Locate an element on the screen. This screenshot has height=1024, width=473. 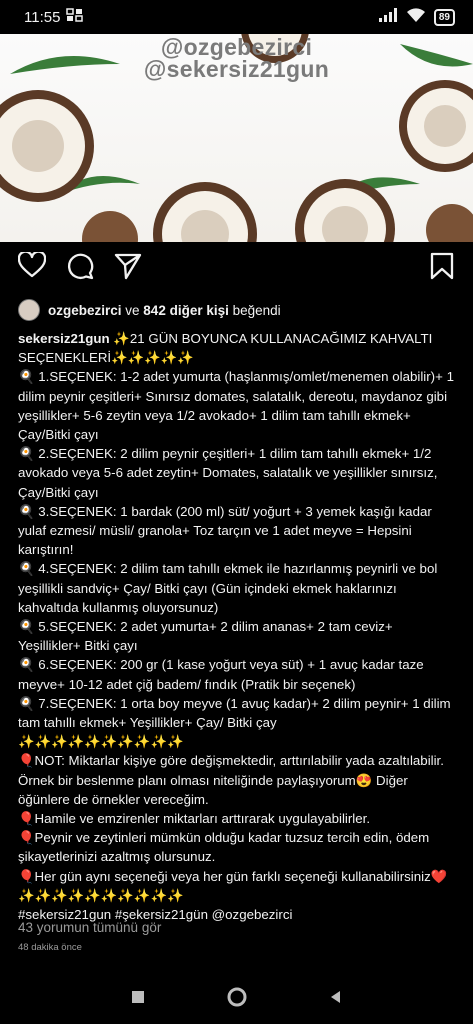
avatar is located at coordinates (29, 310).